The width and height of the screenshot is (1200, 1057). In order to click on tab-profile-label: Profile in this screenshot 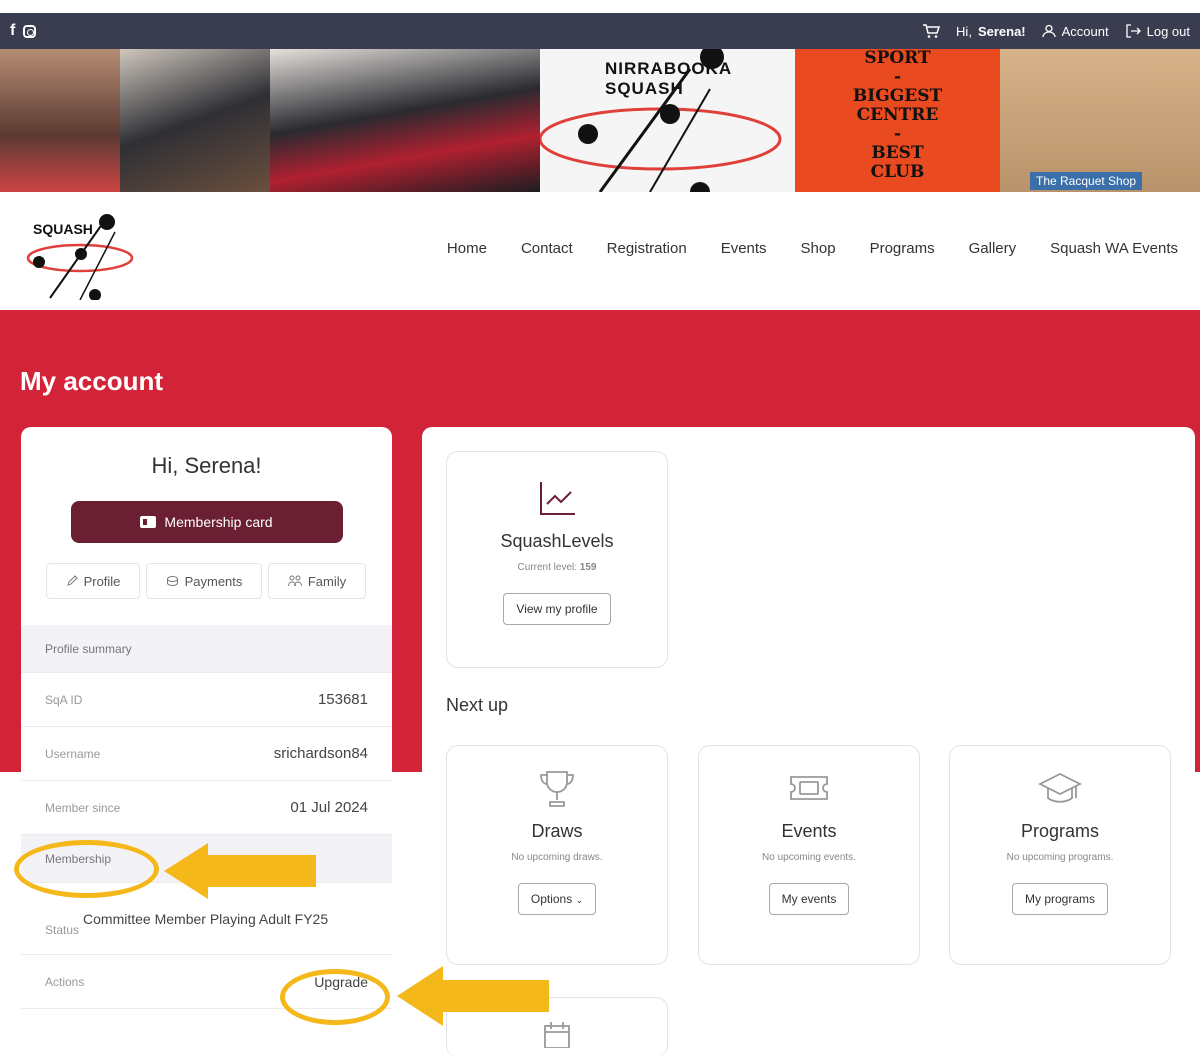, I will do `click(102, 581)`.